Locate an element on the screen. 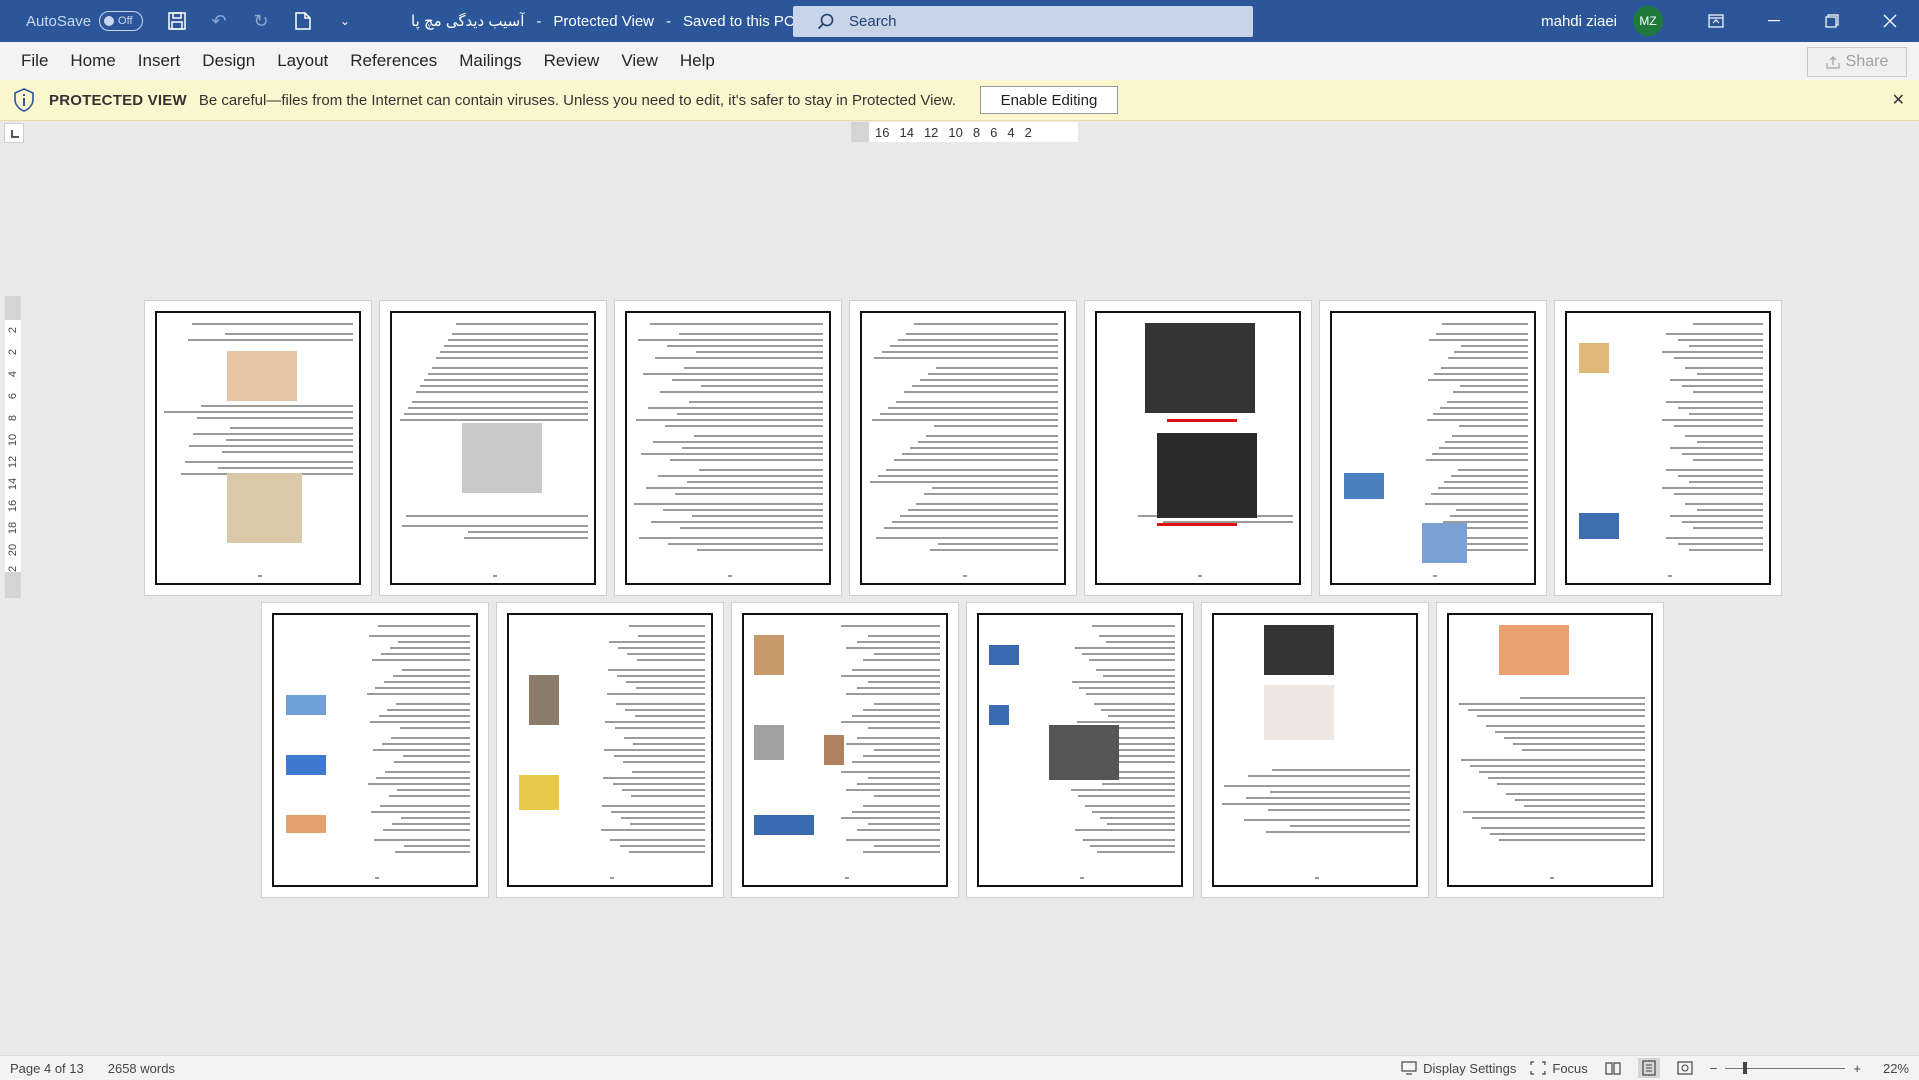 The height and width of the screenshot is (1080, 1919). tab-selector is located at coordinates (14, 133).